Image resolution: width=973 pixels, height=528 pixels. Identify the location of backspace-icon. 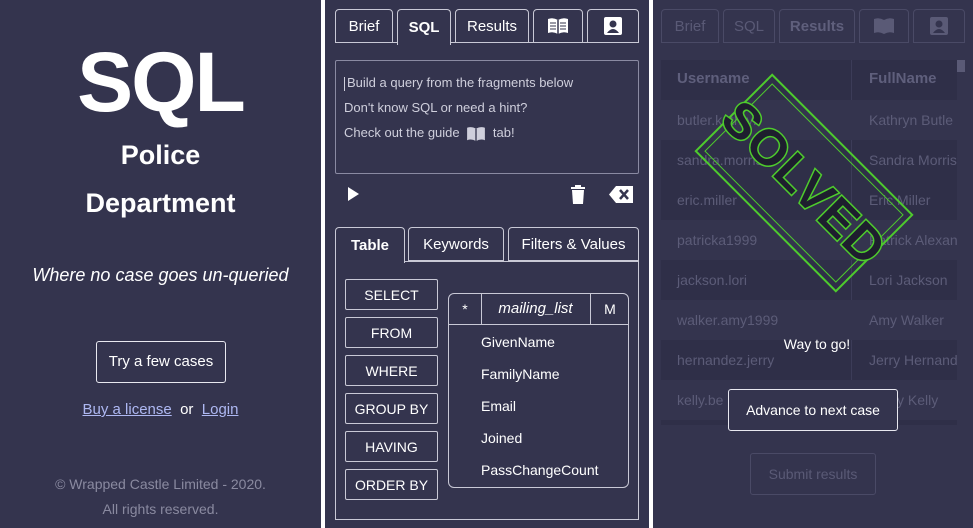
(621, 194).